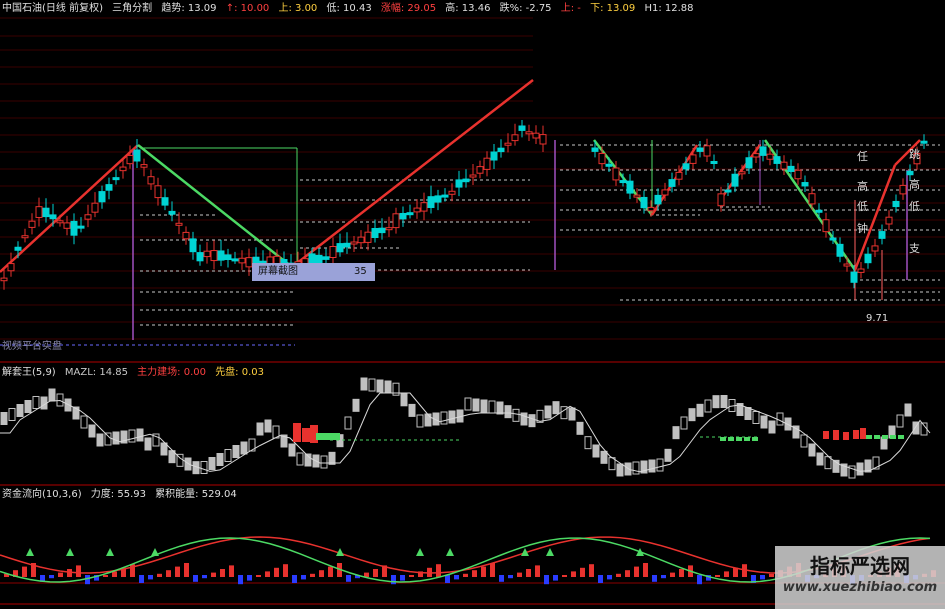 The width and height of the screenshot is (945, 609). Describe the element at coordinates (118, 494) in the screenshot. I see `panel3-force: 力度: 55.93` at that location.